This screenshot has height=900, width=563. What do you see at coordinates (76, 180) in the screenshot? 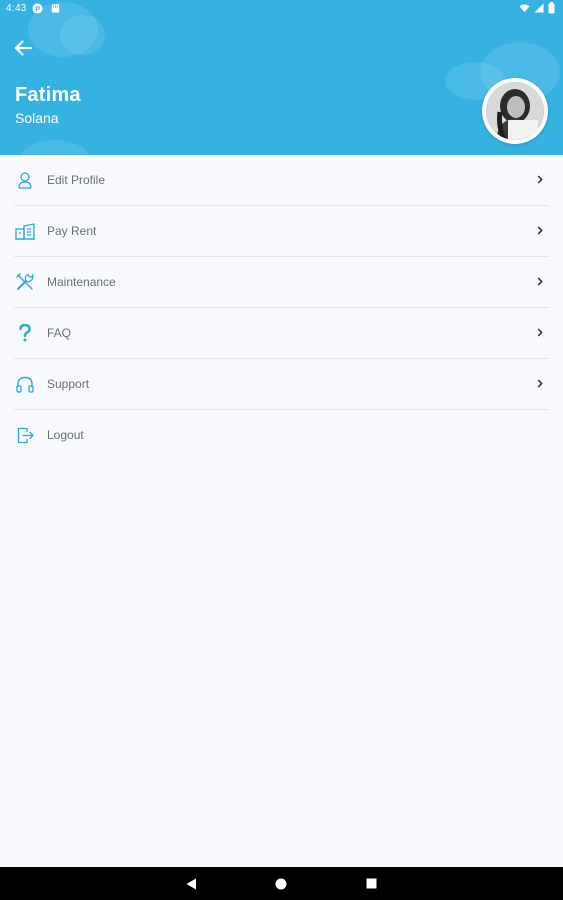
I see `menu-item-label: Edit Profile` at bounding box center [76, 180].